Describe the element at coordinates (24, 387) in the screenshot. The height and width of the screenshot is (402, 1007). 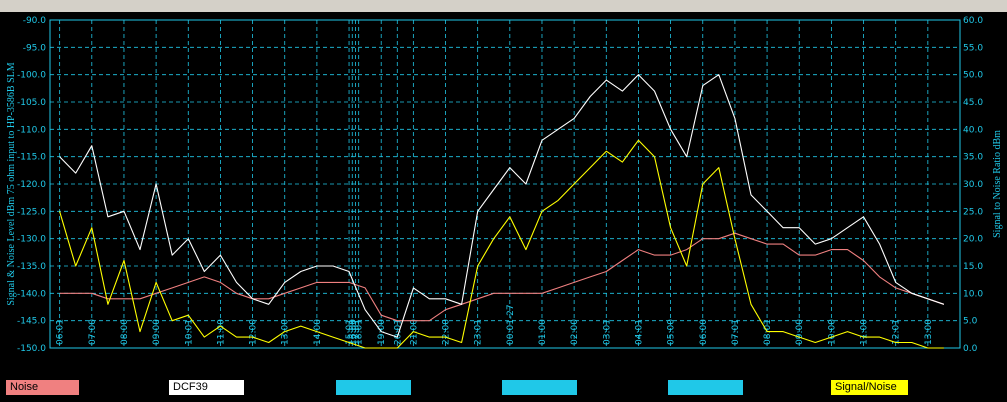
I see `legend-label: Noise` at that location.